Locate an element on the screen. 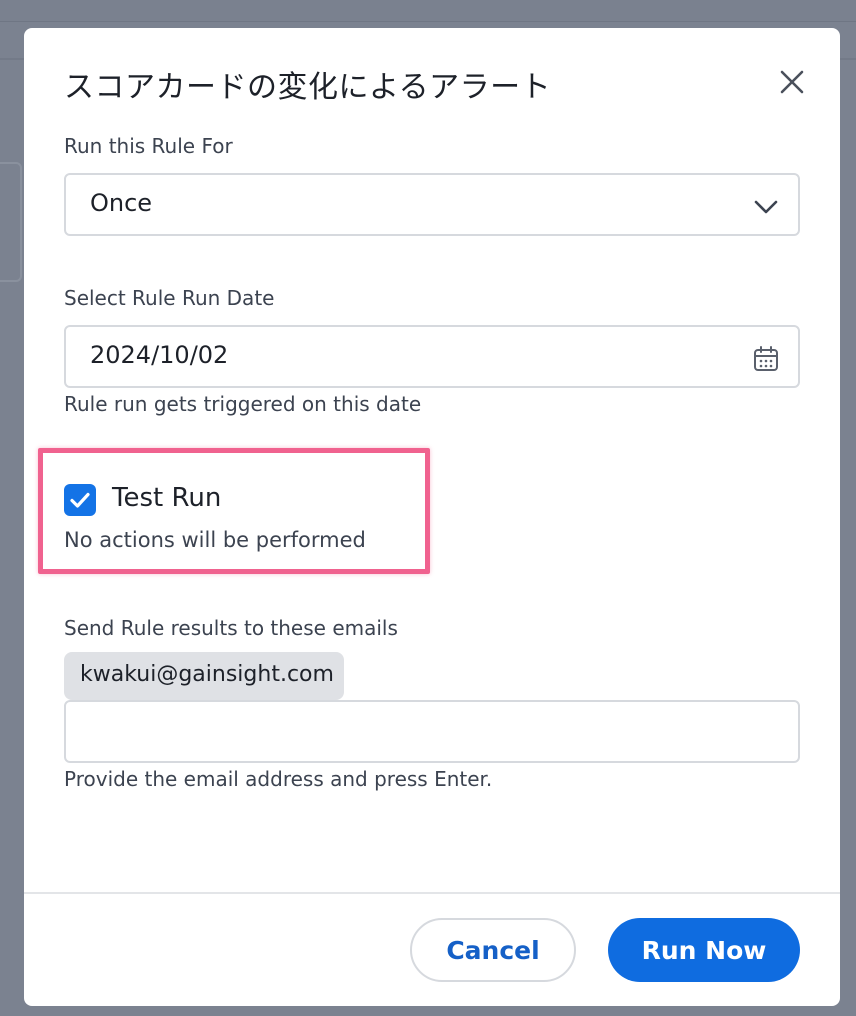  run-now-button: Run Now is located at coordinates (704, 950).